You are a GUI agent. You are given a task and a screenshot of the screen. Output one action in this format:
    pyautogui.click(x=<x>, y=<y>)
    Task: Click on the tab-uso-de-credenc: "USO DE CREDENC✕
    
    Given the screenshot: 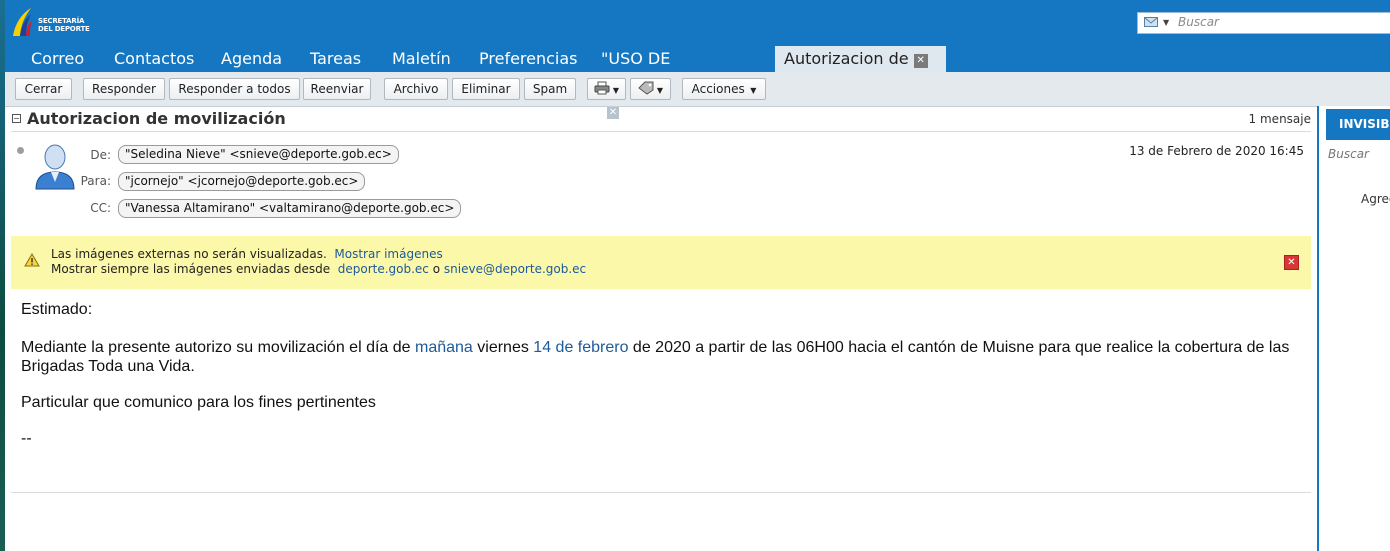 What is the action you would take?
    pyautogui.click(x=640, y=83)
    